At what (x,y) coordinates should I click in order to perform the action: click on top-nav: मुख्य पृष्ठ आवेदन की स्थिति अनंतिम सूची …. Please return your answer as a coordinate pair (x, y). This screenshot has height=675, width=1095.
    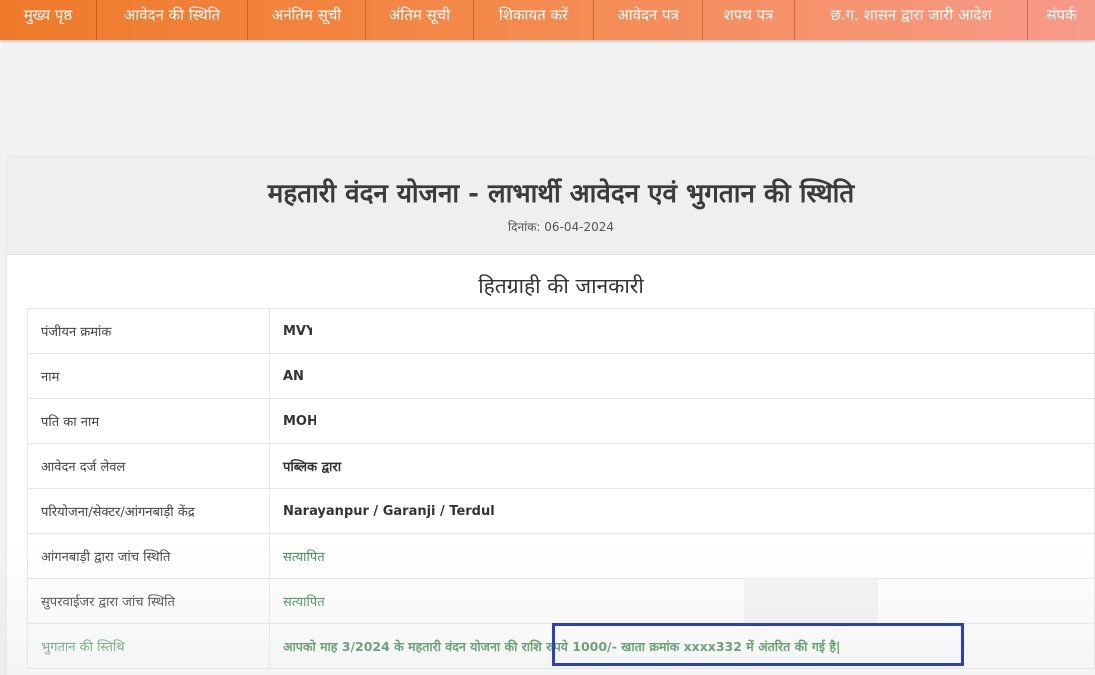
    Looking at the image, I should click on (547, 20).